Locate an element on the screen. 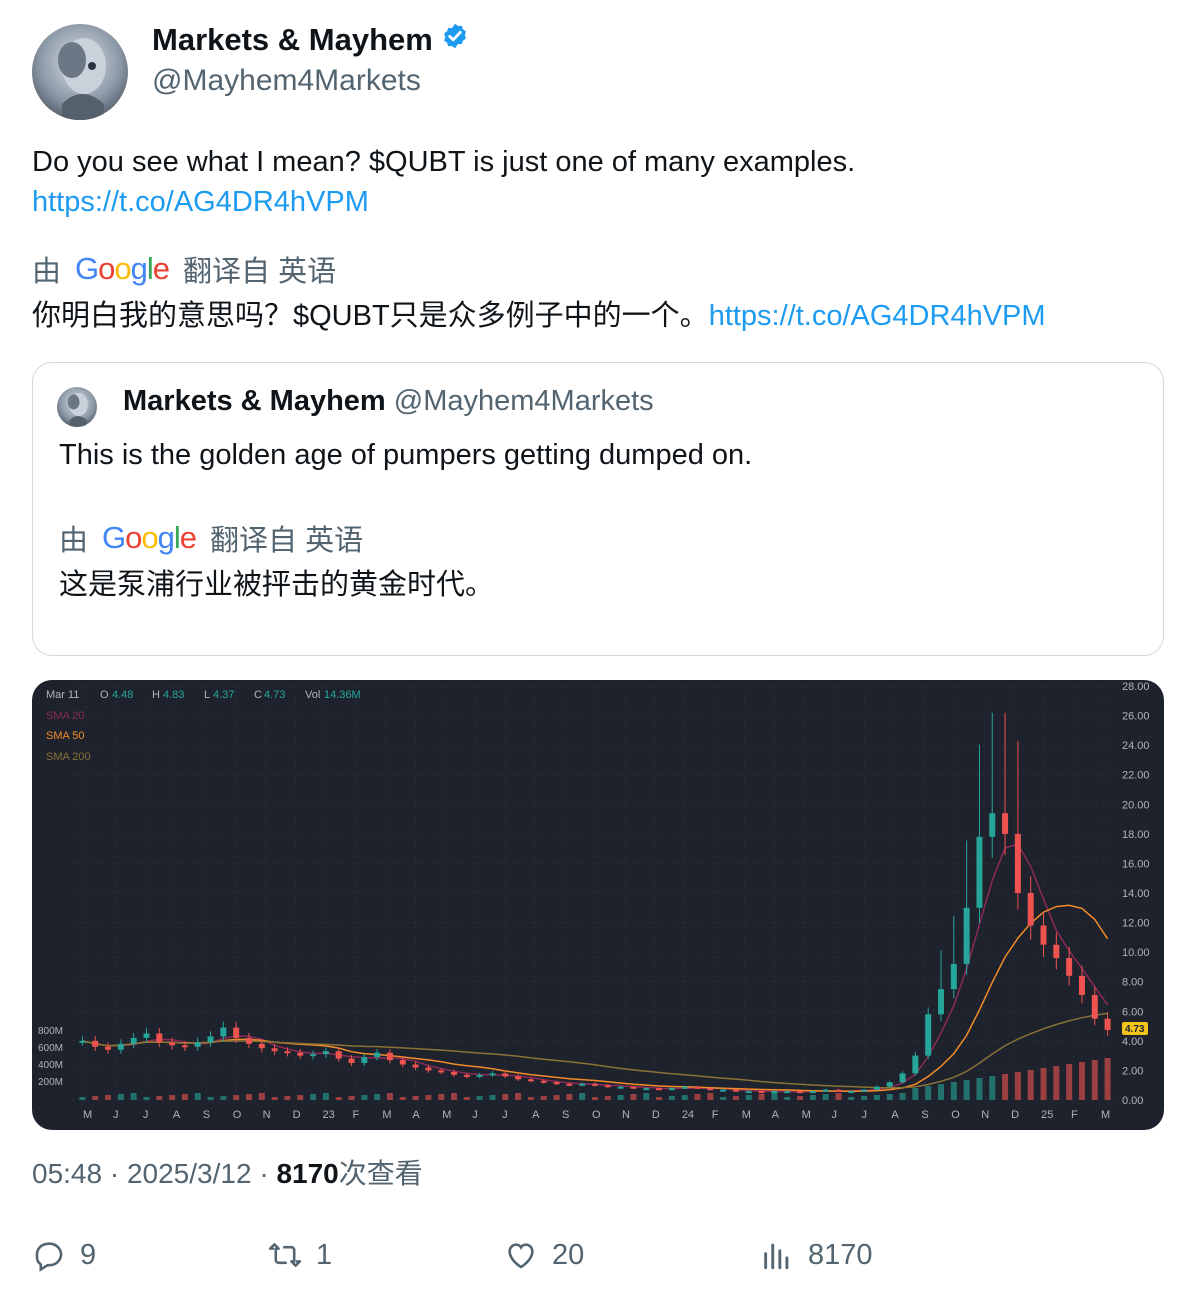 The image size is (1196, 1308). header-high: 4.83 is located at coordinates (173, 695).